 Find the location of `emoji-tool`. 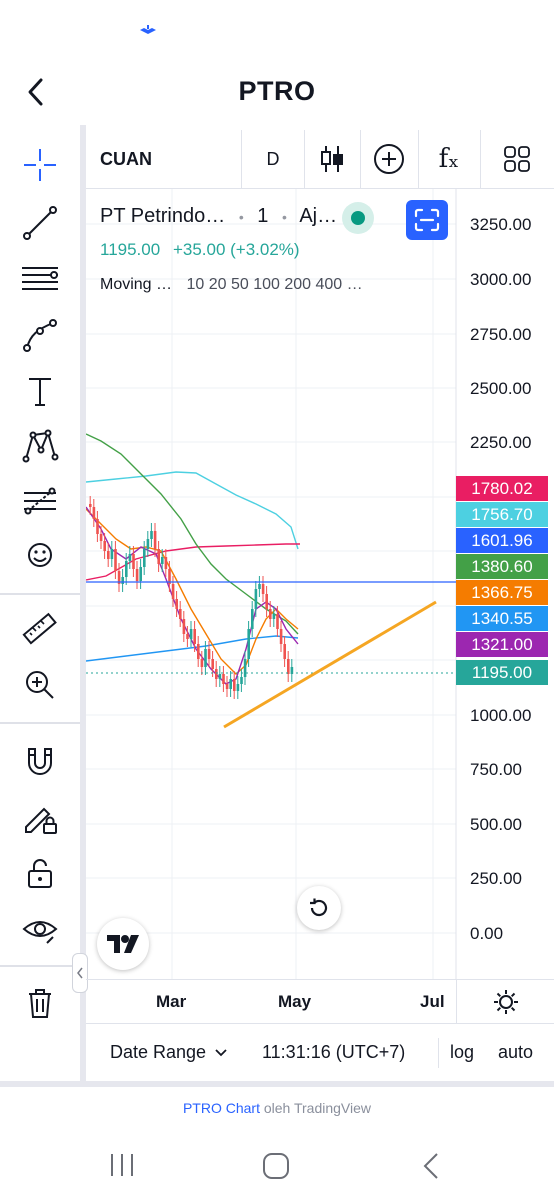

emoji-tool is located at coordinates (40, 555).